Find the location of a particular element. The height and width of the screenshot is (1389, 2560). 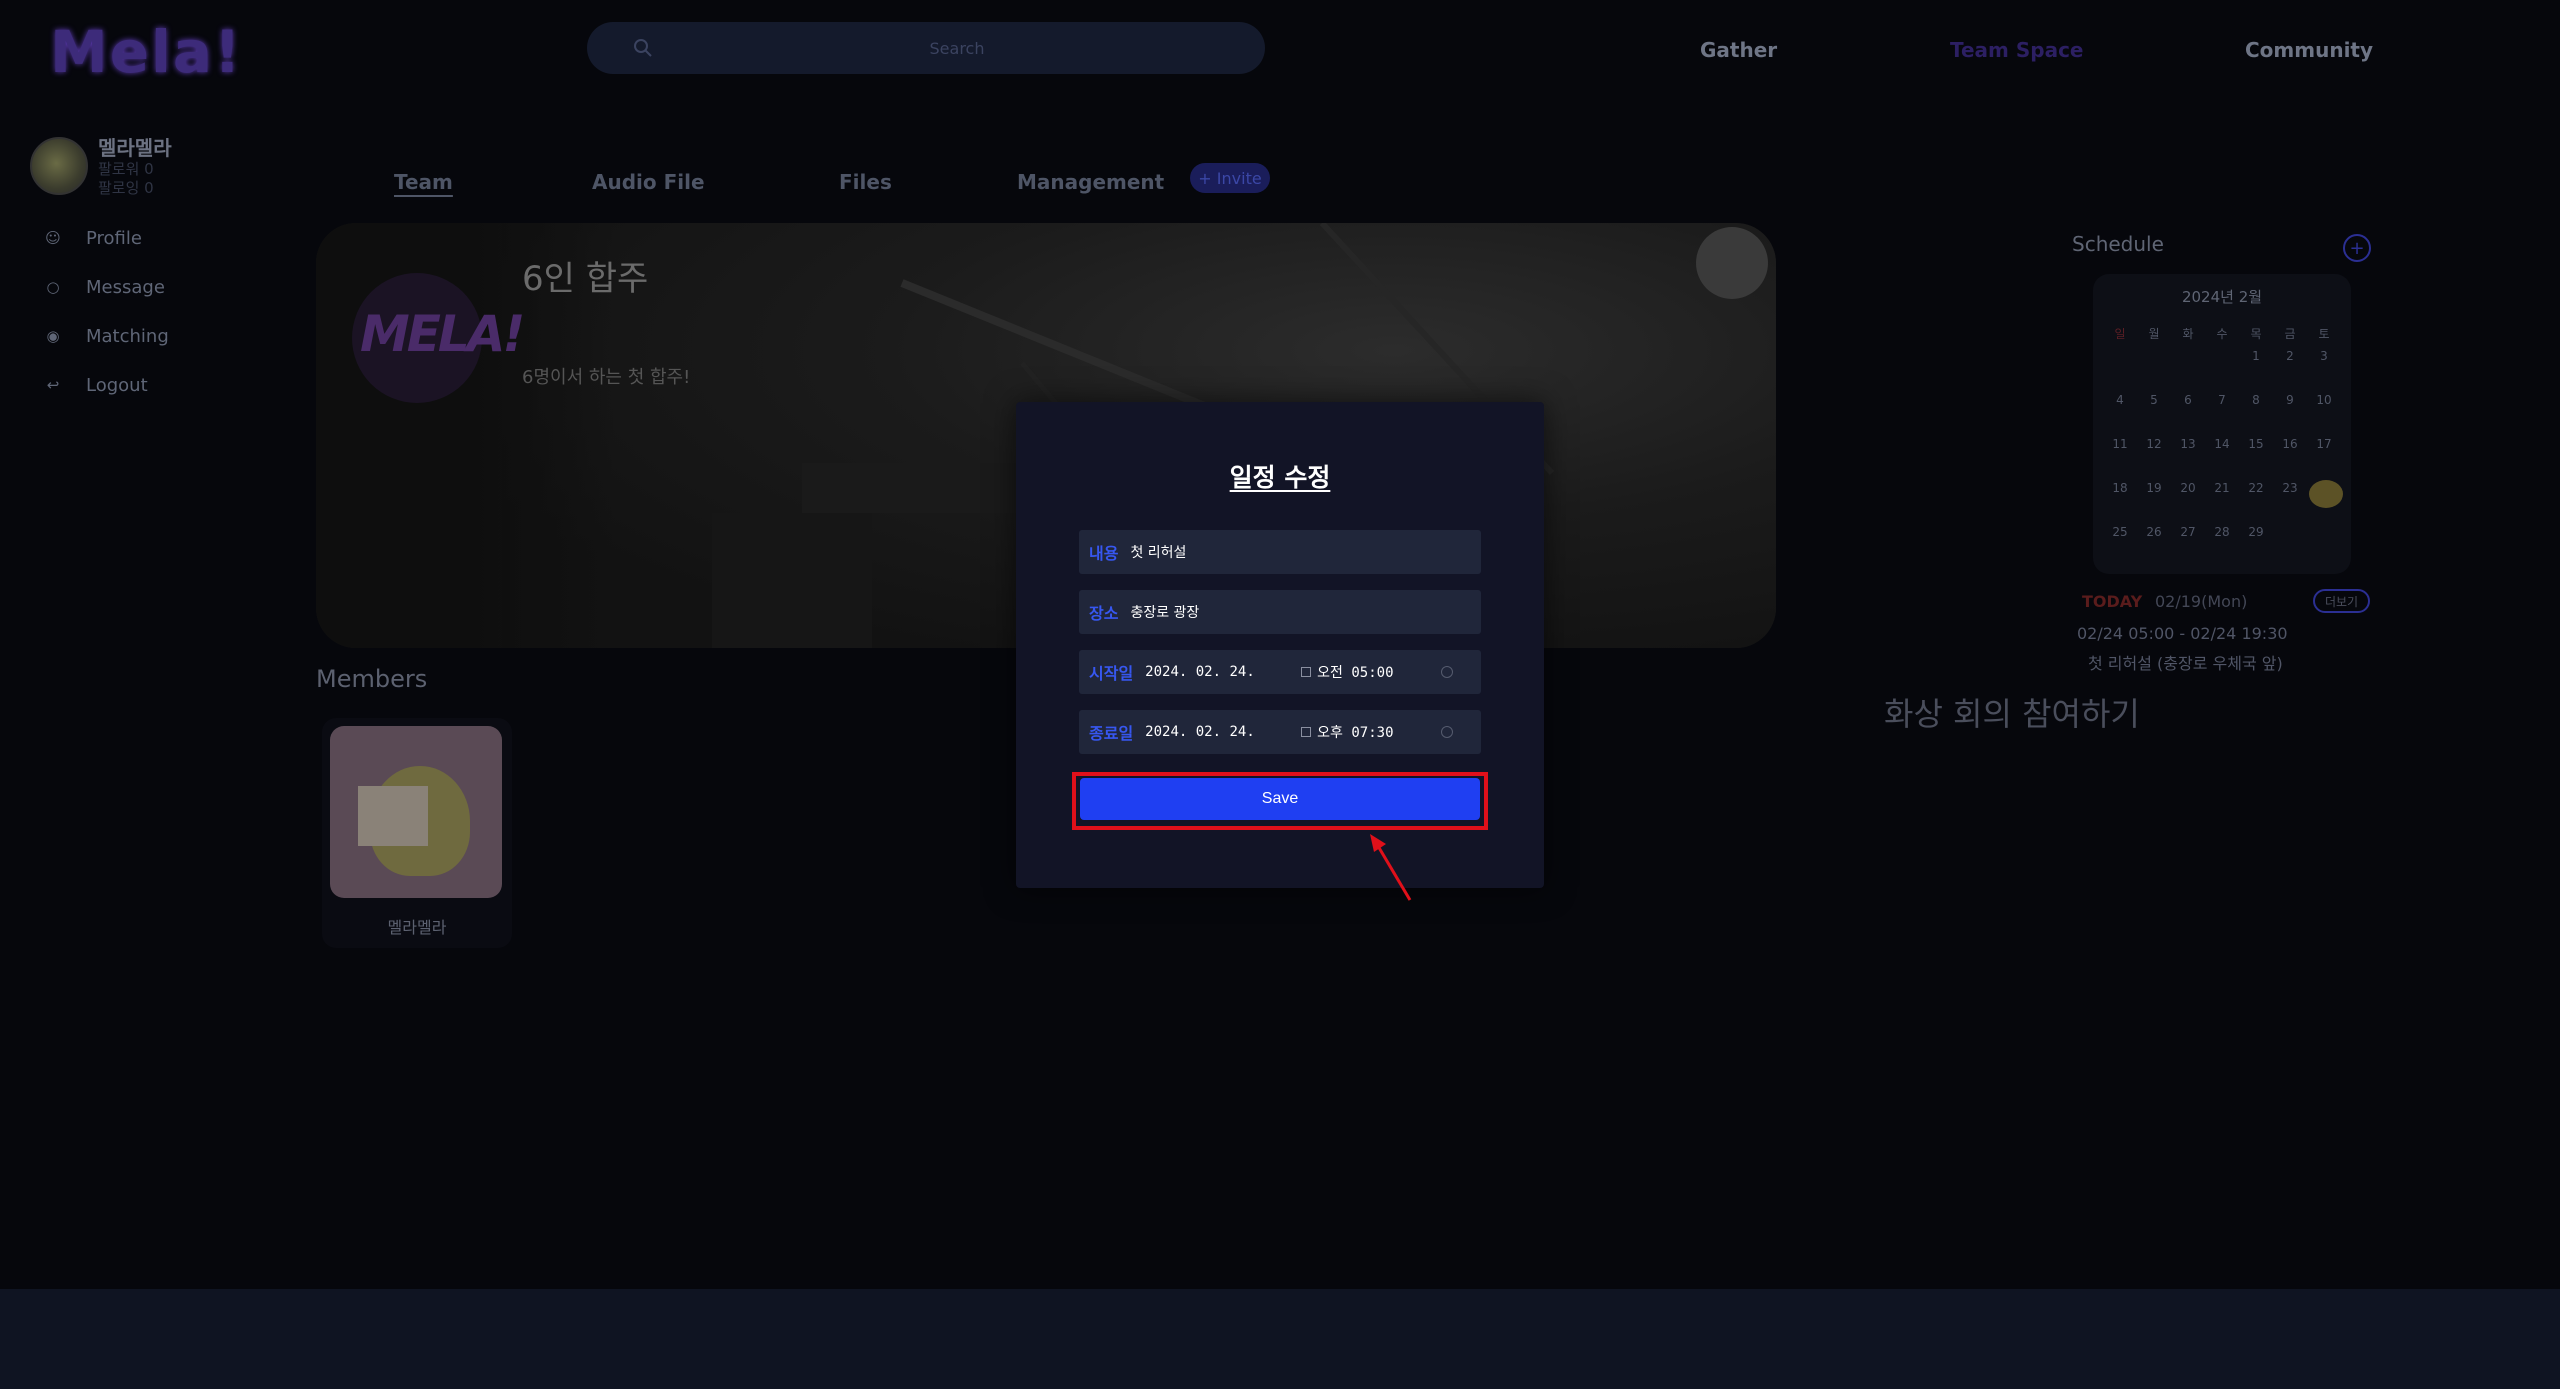

calendar-day: 18 is located at coordinates (2120, 500).